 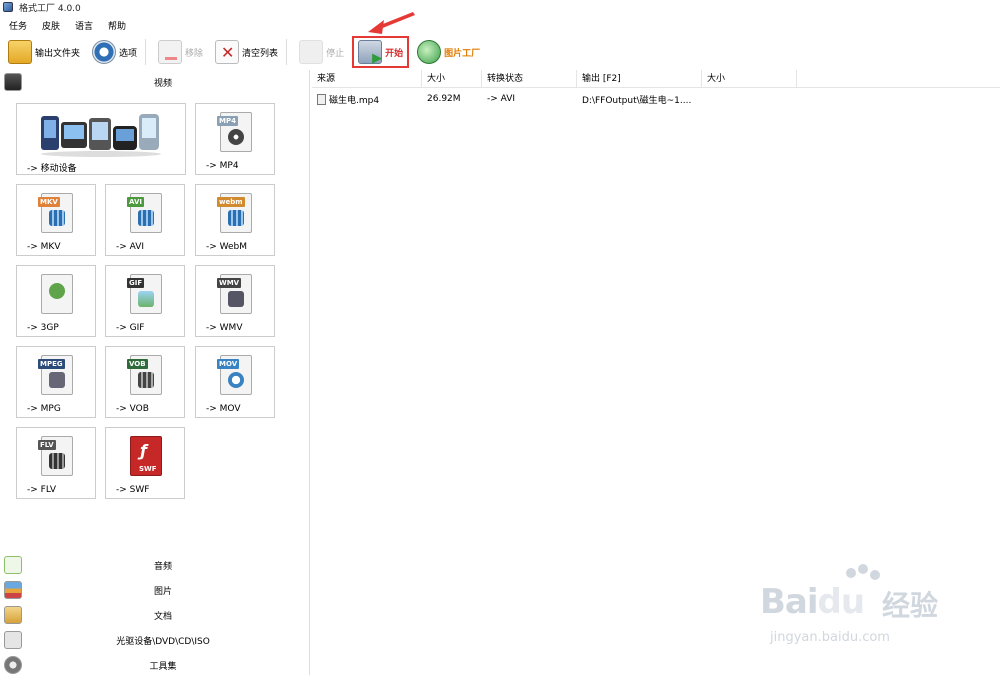 I want to click on format-mpg: MPEG -> MPG, so click(x=56, y=382).